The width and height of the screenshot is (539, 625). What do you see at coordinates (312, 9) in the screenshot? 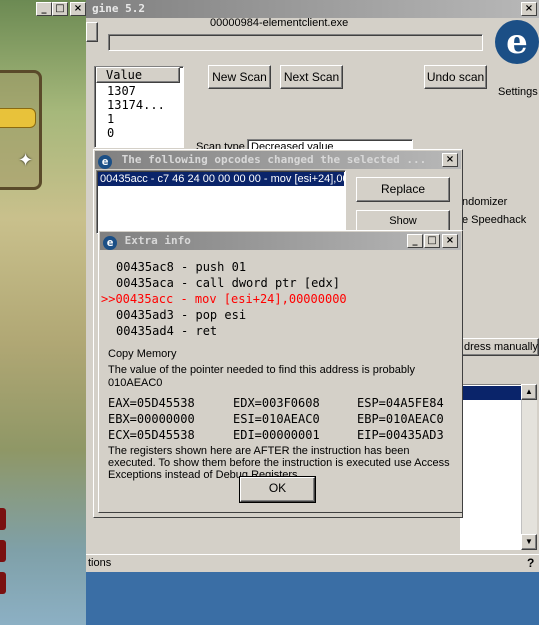
I see `ce-titlebar: gine 5.2` at bounding box center [312, 9].